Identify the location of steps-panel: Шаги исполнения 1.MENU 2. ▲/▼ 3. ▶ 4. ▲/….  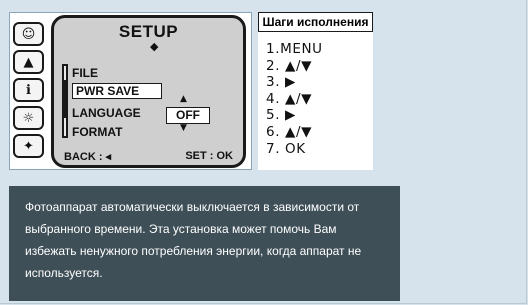
(315, 91).